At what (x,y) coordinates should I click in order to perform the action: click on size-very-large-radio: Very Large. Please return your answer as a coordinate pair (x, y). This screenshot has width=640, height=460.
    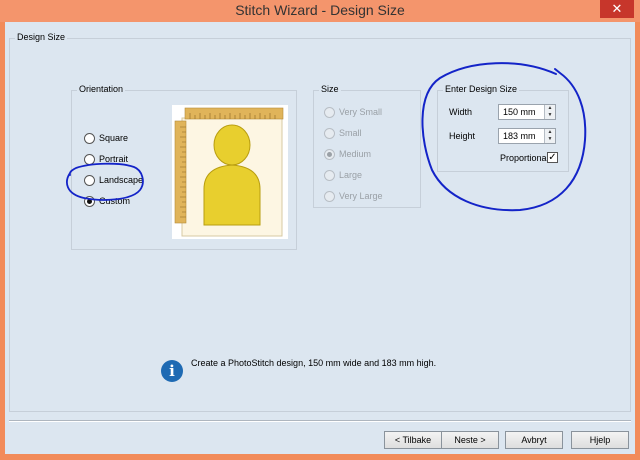
    Looking at the image, I should click on (353, 196).